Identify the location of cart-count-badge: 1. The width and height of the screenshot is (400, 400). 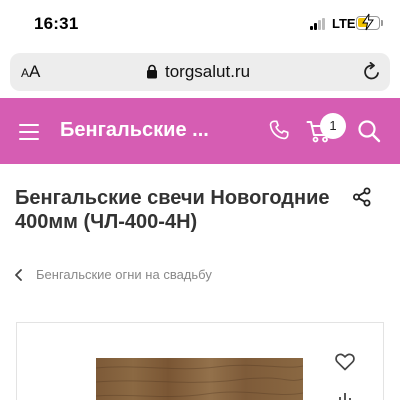
(333, 126).